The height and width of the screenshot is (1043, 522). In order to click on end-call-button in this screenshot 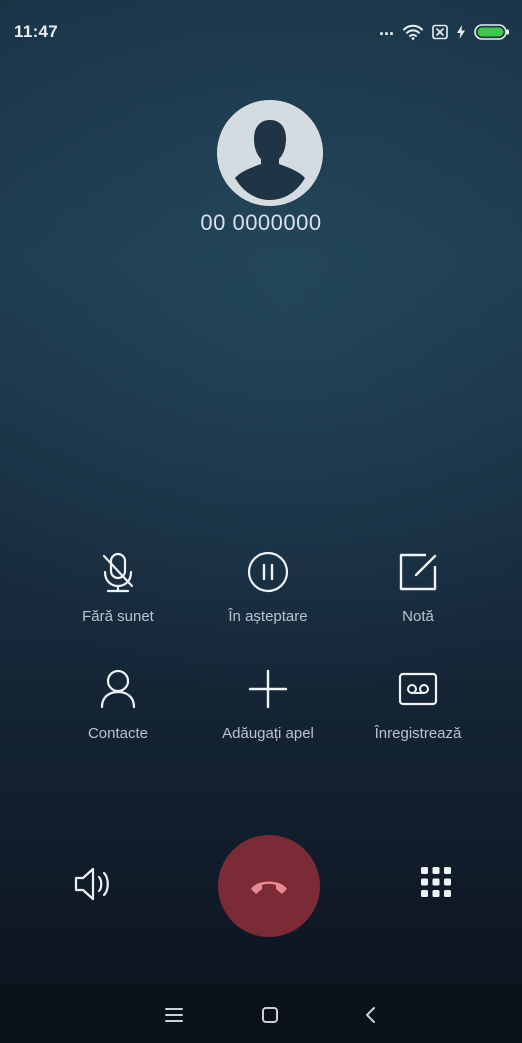, I will do `click(269, 886)`.